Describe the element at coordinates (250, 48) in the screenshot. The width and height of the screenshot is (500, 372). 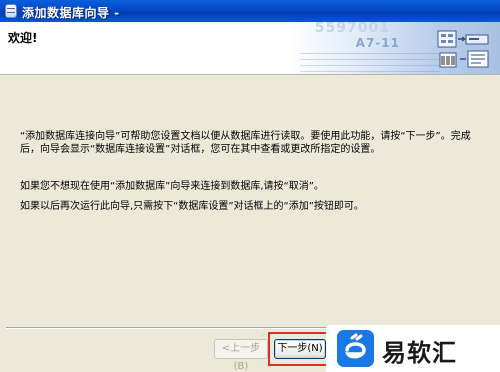
I see `wizard-banner: 欢迎! 5597001 A7-11` at that location.